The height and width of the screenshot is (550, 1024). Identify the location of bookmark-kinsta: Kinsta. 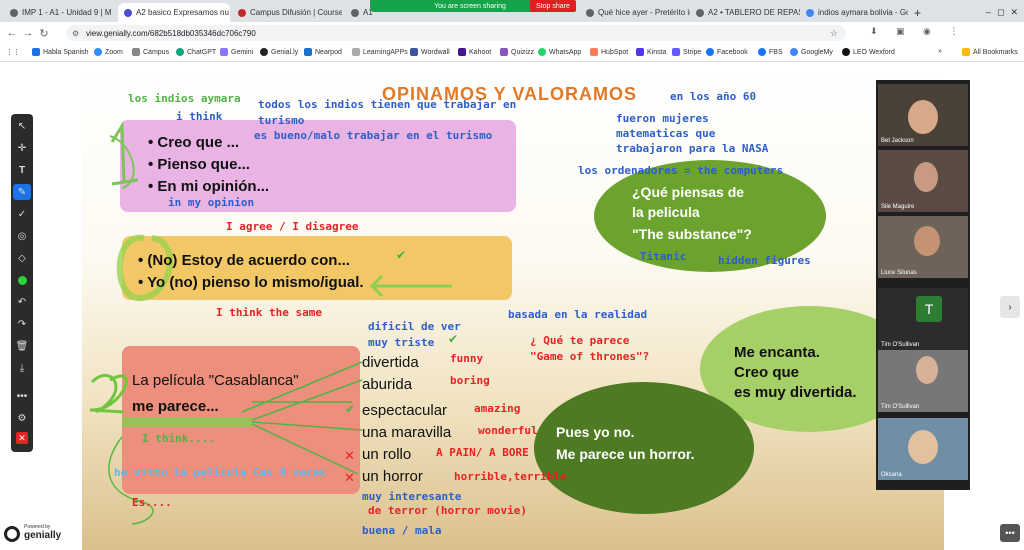
(651, 52).